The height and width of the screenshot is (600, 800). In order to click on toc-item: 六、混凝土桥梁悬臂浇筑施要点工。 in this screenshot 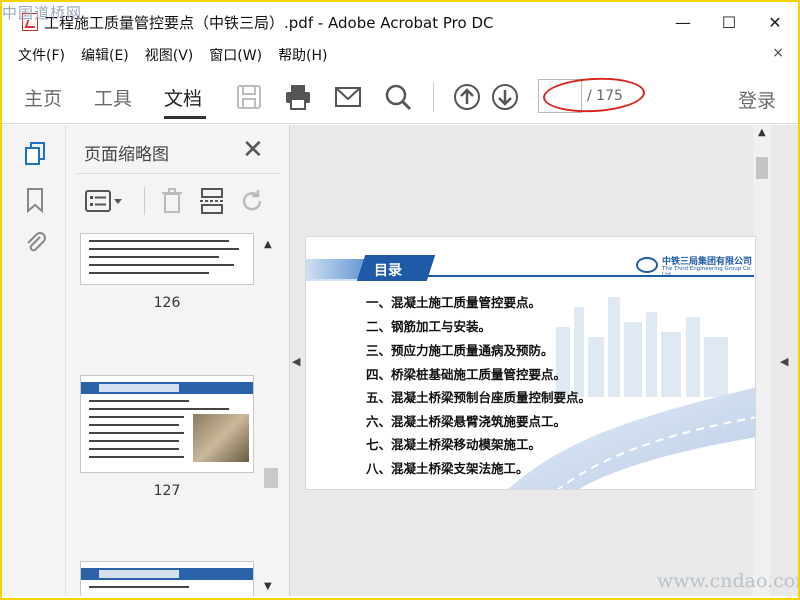, I will do `click(466, 421)`.